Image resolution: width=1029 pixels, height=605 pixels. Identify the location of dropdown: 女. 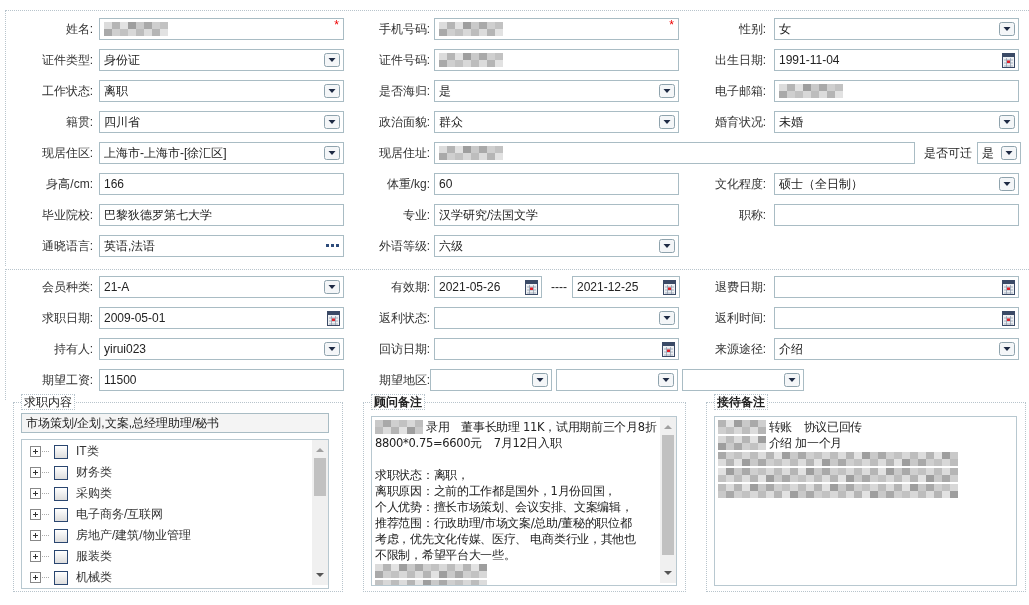
(896, 29).